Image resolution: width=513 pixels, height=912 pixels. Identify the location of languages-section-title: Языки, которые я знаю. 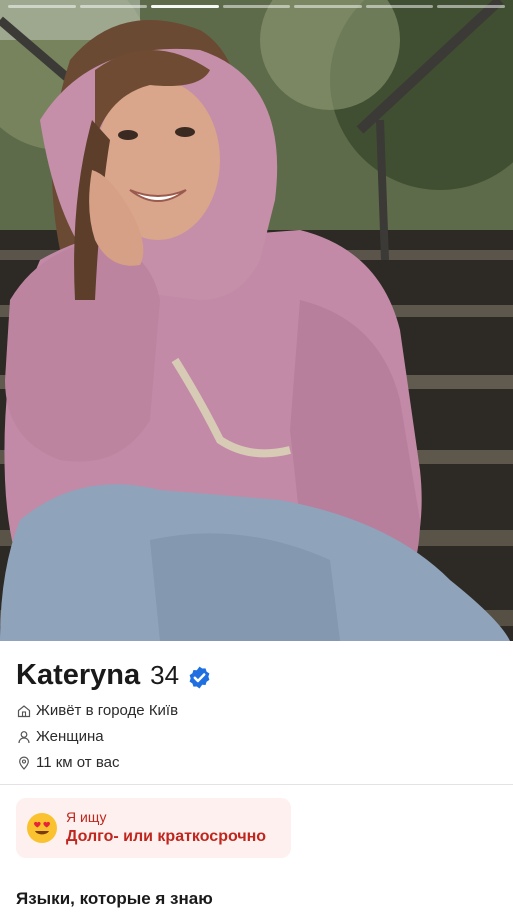
(114, 898).